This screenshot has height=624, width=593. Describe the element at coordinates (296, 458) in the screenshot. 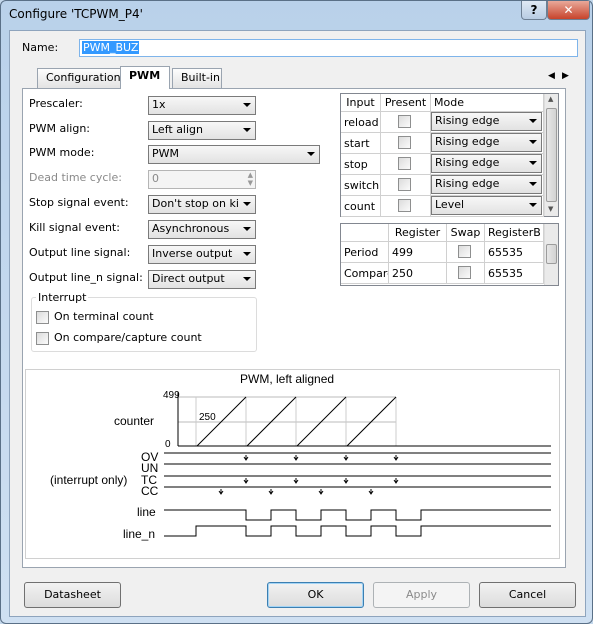

I see `ov-arrow-icon` at that location.